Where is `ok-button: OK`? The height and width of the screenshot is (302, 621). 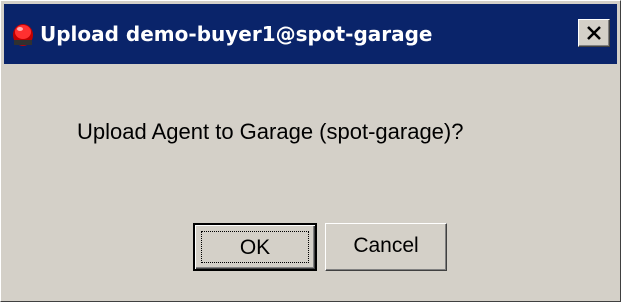 ok-button: OK is located at coordinates (255, 247).